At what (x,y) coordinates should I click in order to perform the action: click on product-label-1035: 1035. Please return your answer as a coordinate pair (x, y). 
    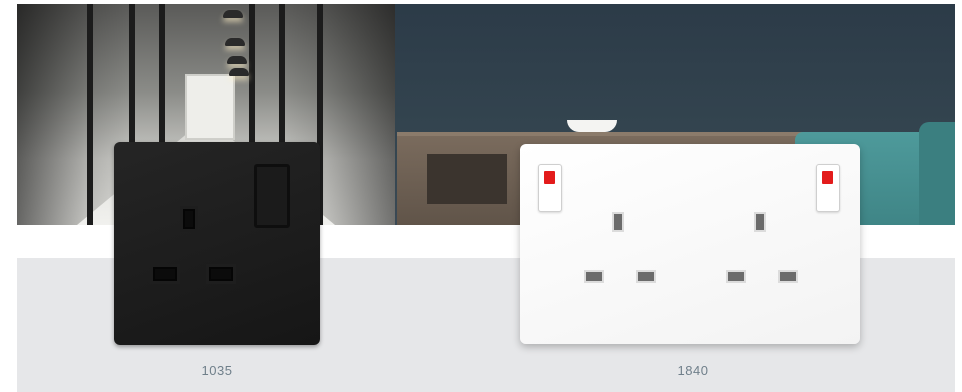
    Looking at the image, I should click on (217, 370).